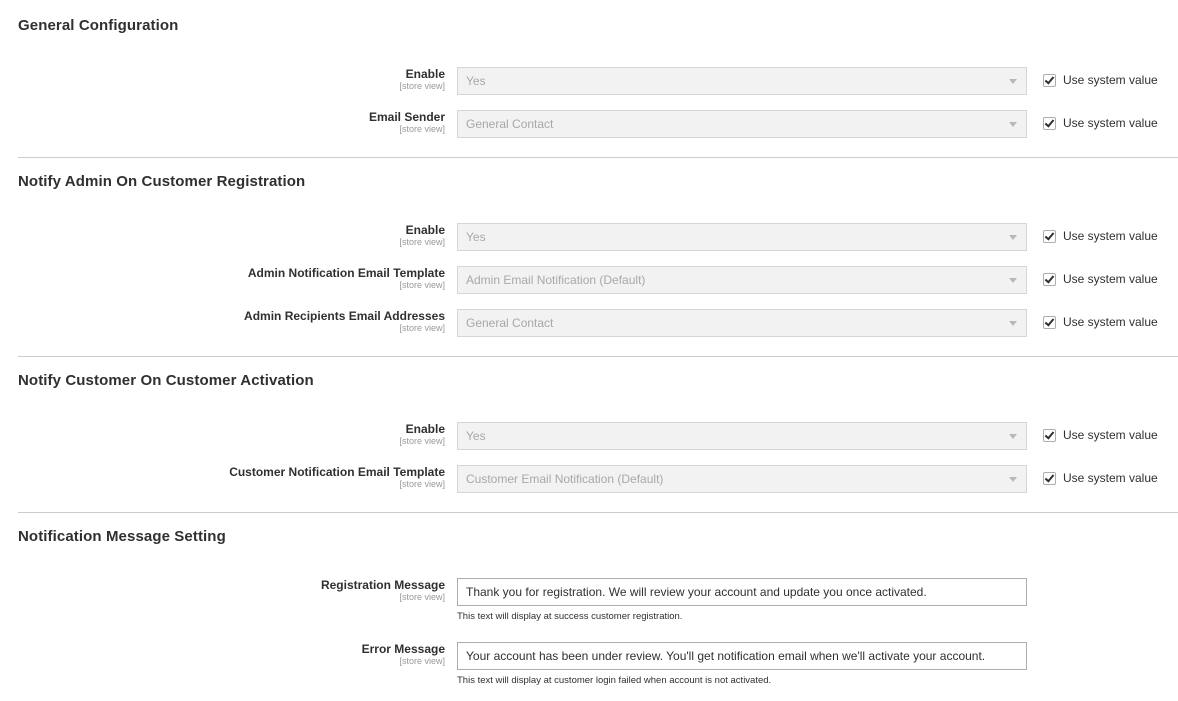 This screenshot has width=1178, height=701. I want to click on field-row-admin-enable: Enable [store view] Yes Use system value, so click(589, 237).